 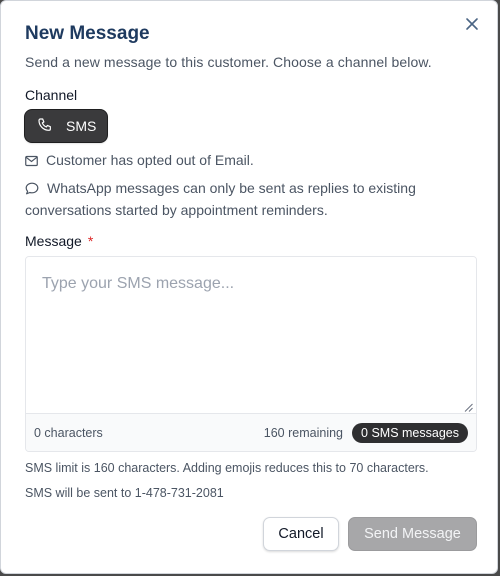 I want to click on cancel-button: Cancel, so click(x=301, y=534).